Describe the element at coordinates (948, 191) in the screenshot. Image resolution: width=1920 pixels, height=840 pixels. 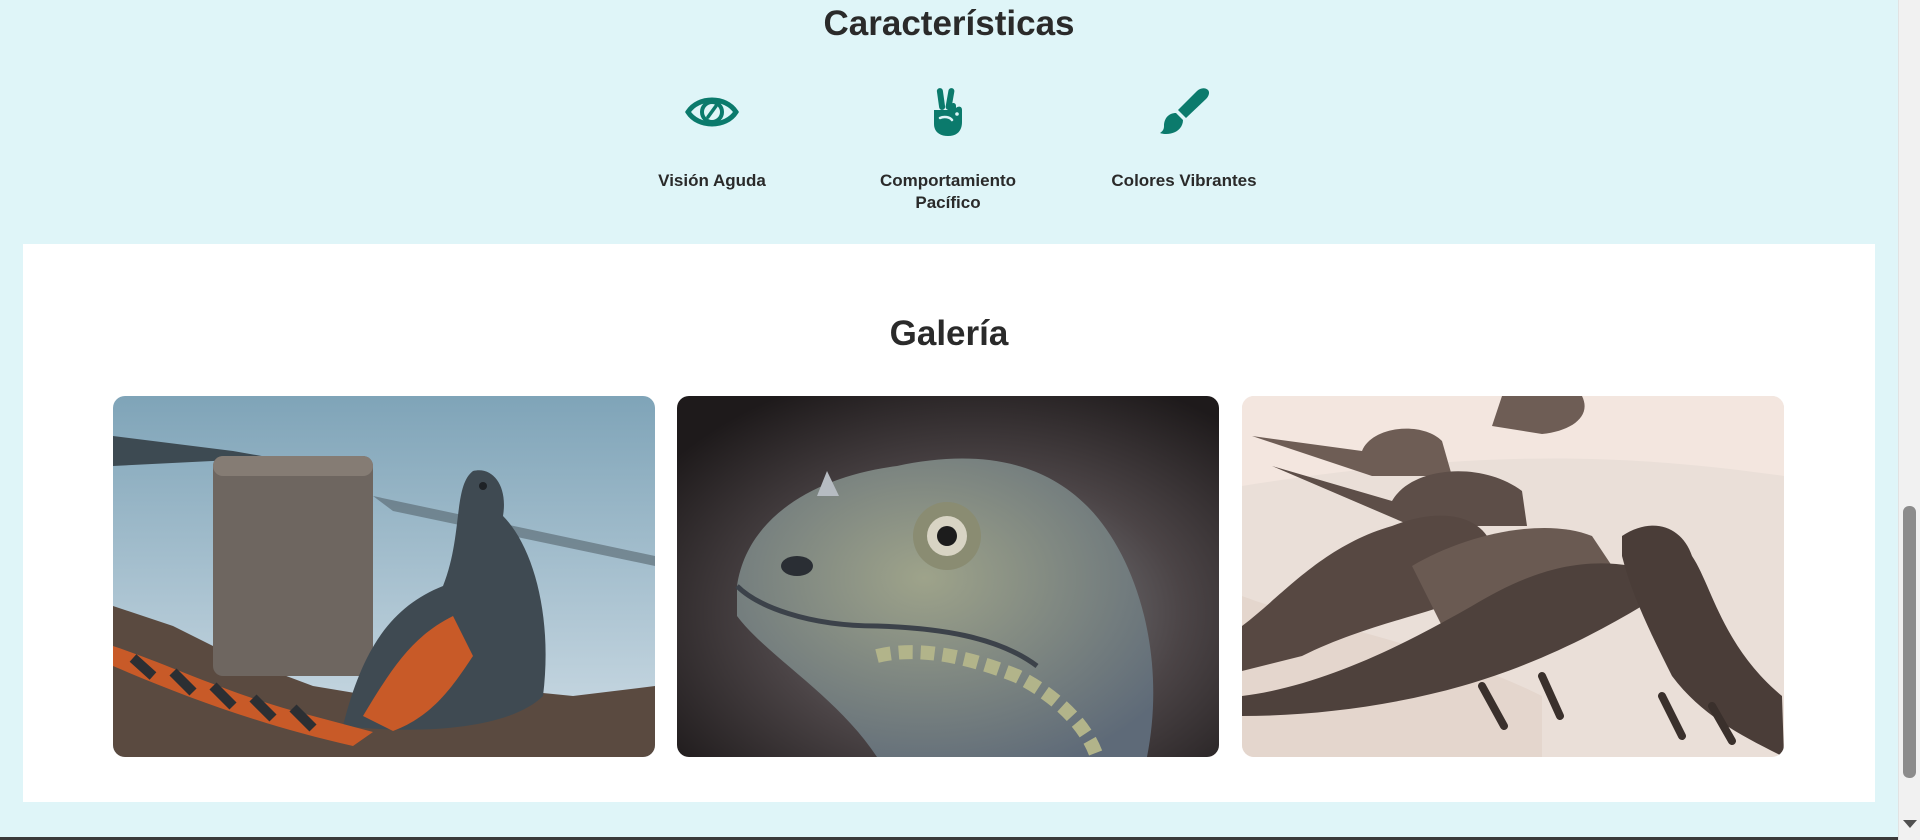
I see `feature-label: Comportamiento Pacífico` at that location.